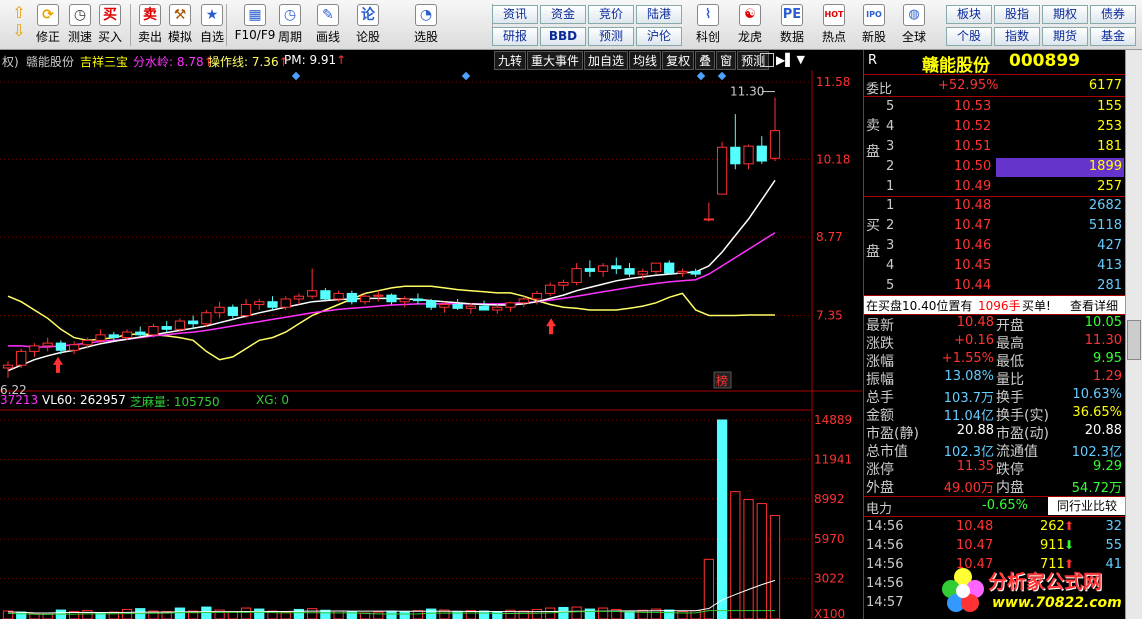 The width and height of the screenshot is (1142, 619). What do you see at coordinates (785, 60) in the screenshot?
I see `arrow-right-icon: ▶▌` at bounding box center [785, 60].